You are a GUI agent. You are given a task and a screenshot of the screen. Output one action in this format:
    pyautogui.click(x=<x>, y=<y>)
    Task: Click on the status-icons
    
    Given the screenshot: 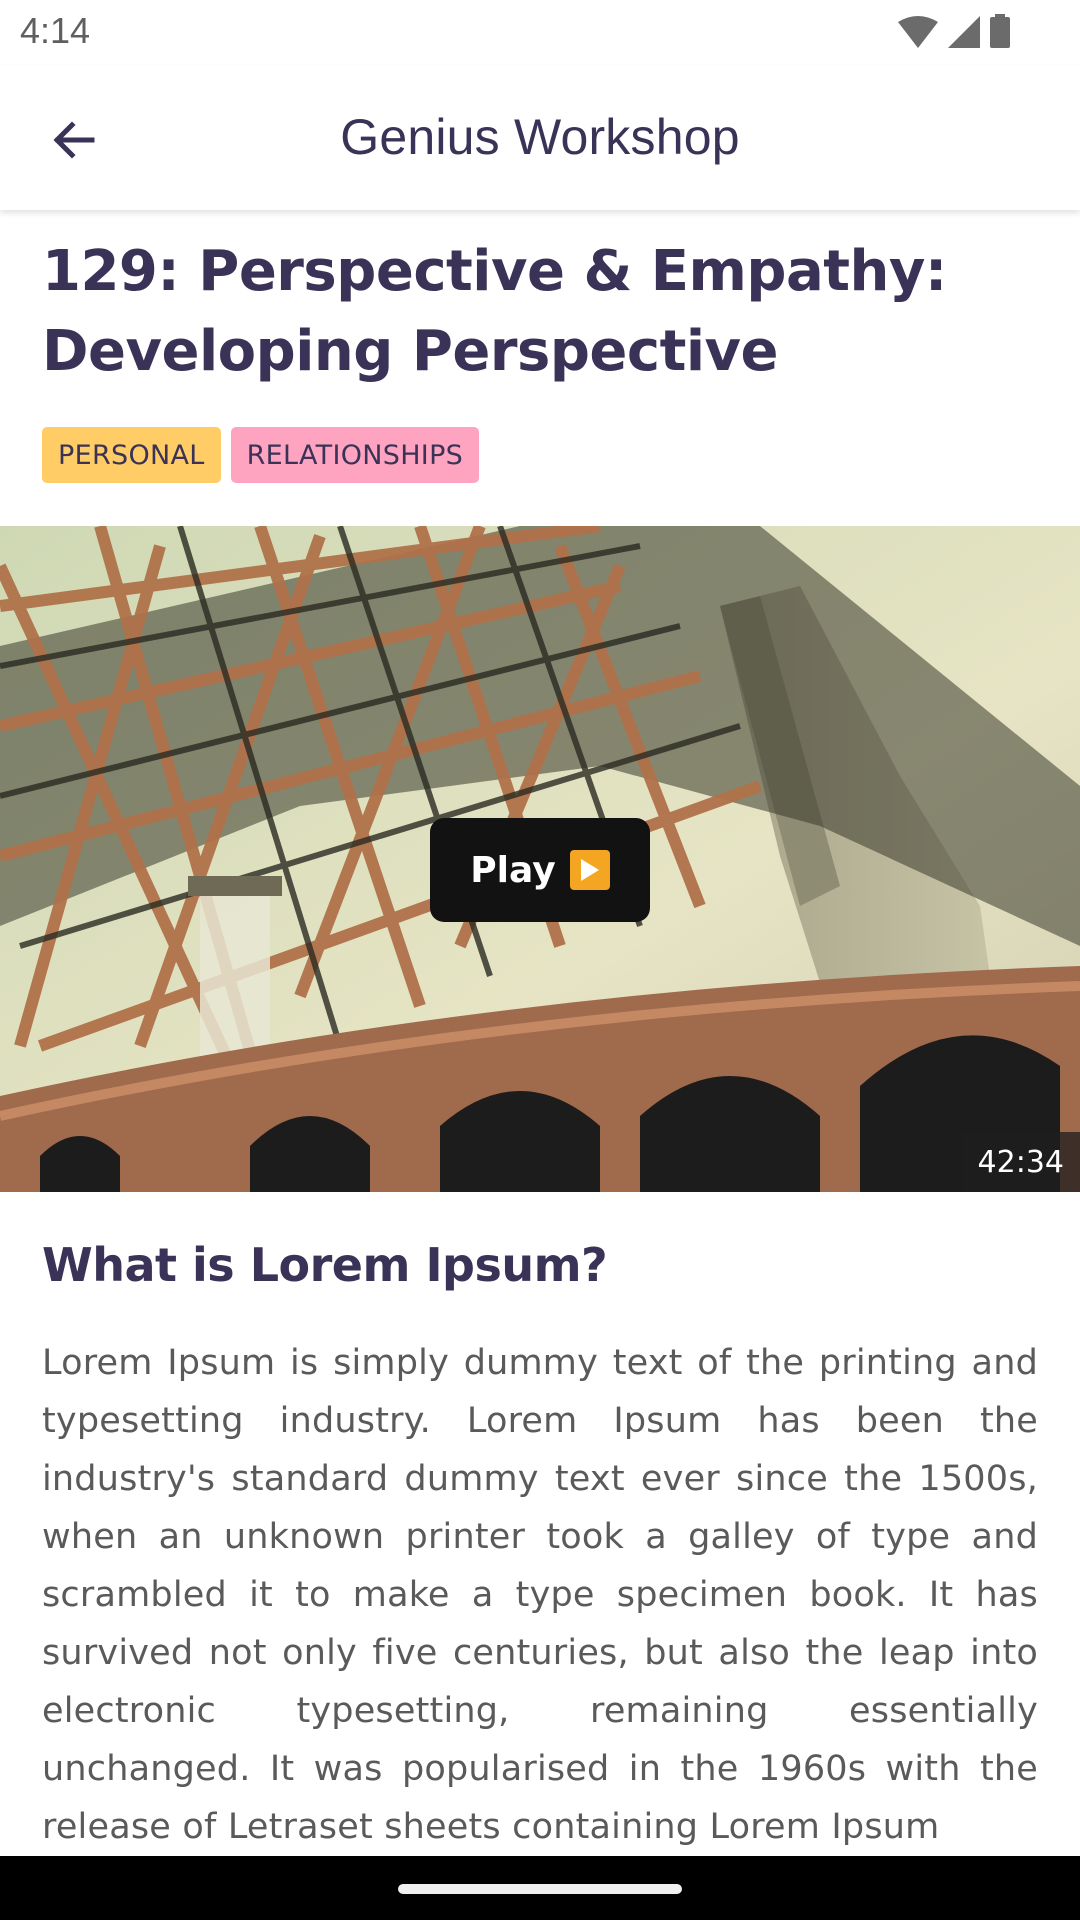 What is the action you would take?
    pyautogui.click(x=954, y=33)
    